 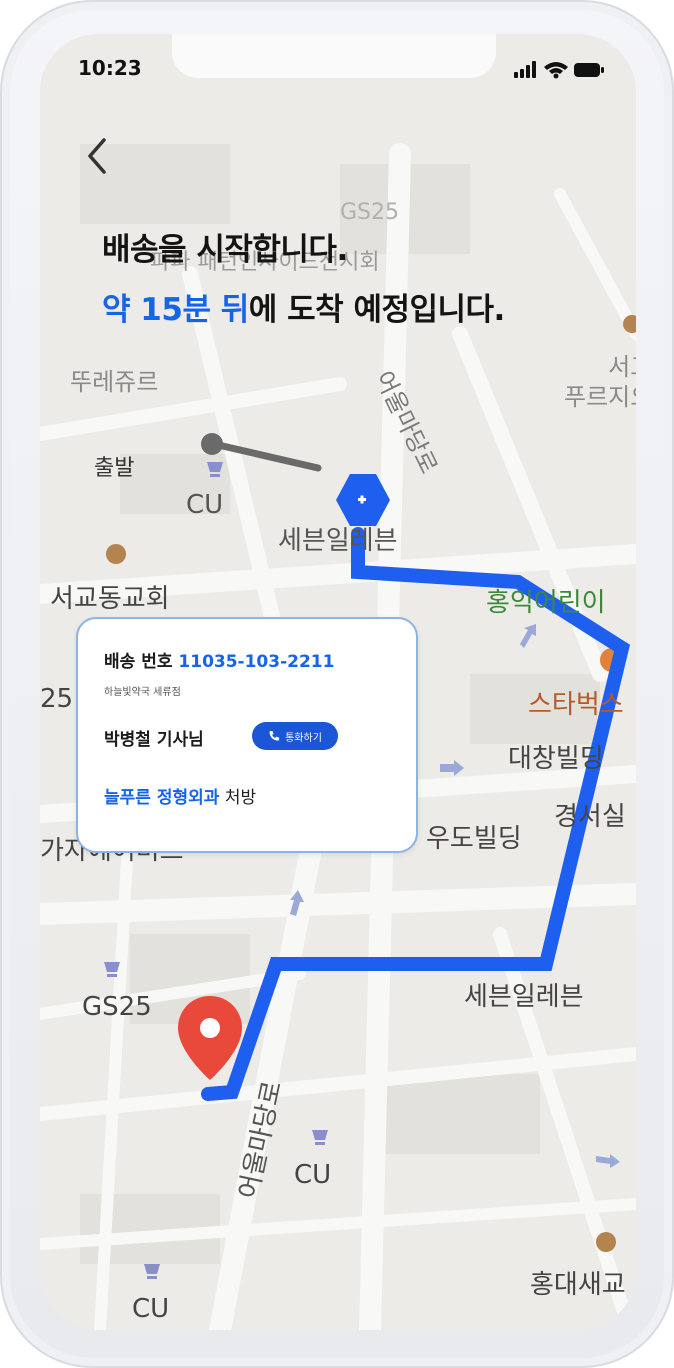 I want to click on delivery-number-value: 11035-103-2211, so click(x=256, y=662).